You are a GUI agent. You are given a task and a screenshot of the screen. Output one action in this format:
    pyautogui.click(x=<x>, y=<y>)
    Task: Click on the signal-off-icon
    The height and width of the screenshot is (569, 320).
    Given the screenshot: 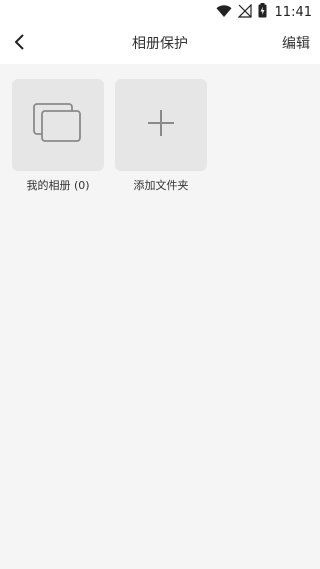 What is the action you would take?
    pyautogui.click(x=244, y=12)
    